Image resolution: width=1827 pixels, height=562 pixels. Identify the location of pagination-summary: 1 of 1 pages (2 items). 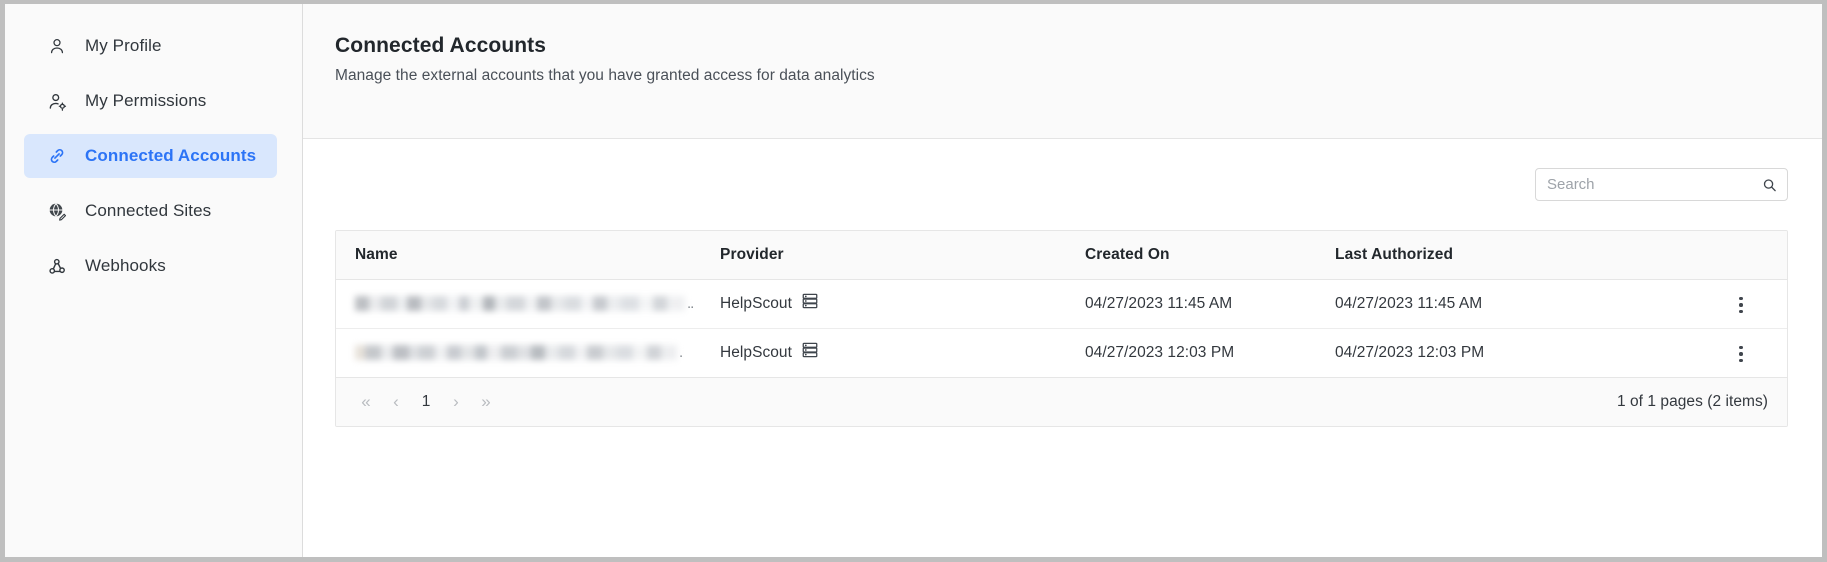
(1692, 401).